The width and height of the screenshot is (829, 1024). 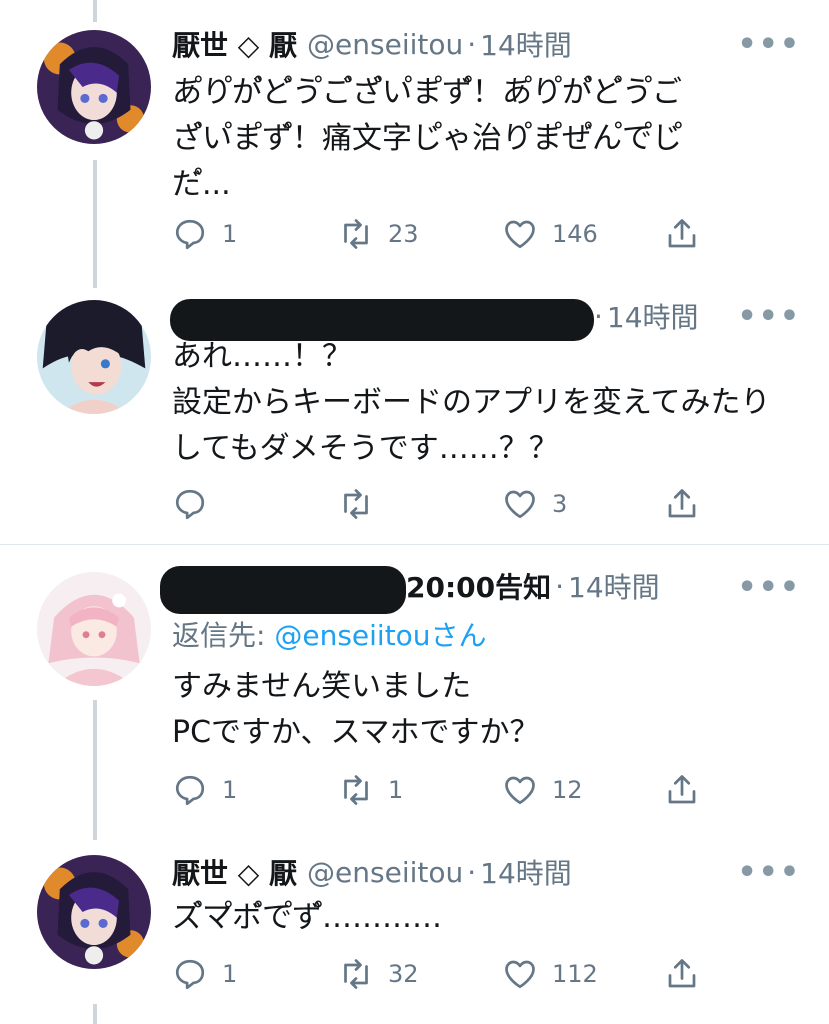 I want to click on like-count: 112, so click(x=575, y=974).